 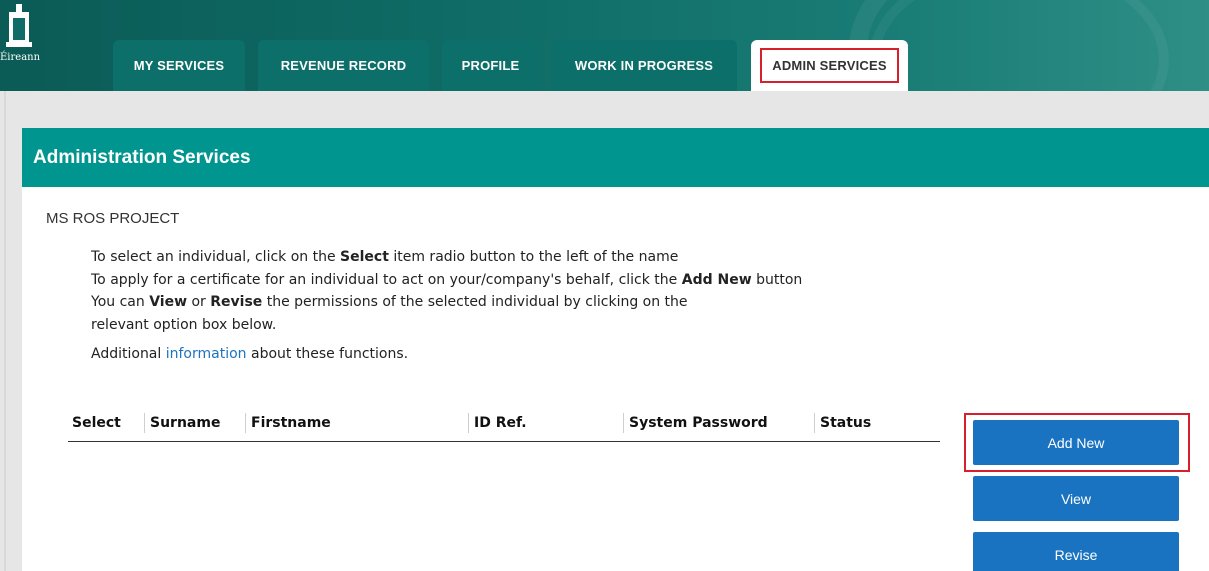 I want to click on tab-revenue-record: REVENUE RECORD, so click(x=343, y=65).